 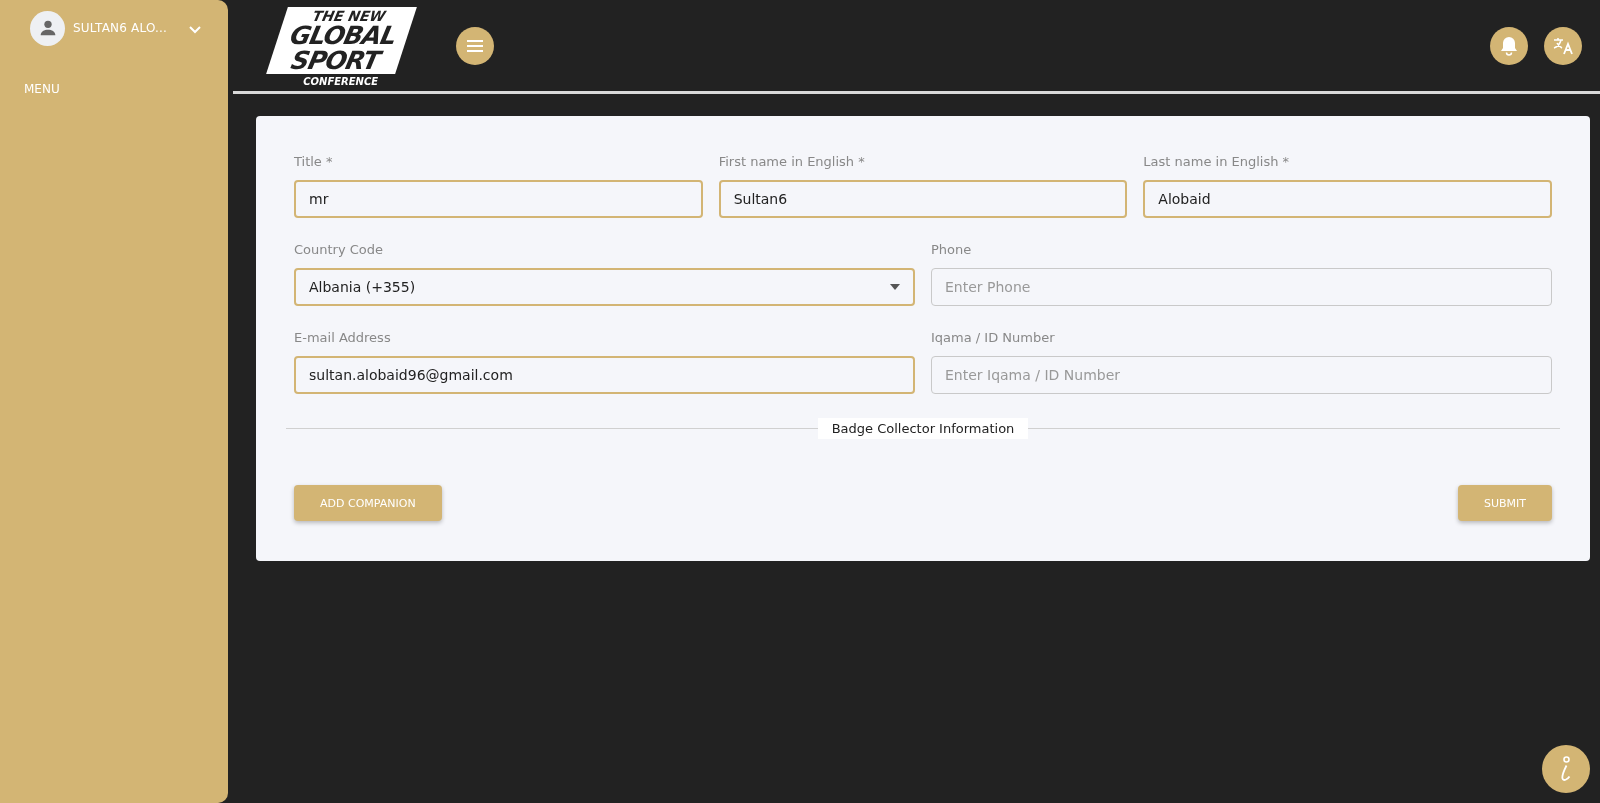 I want to click on logo-text: CONFERENCE, so click(x=341, y=81).